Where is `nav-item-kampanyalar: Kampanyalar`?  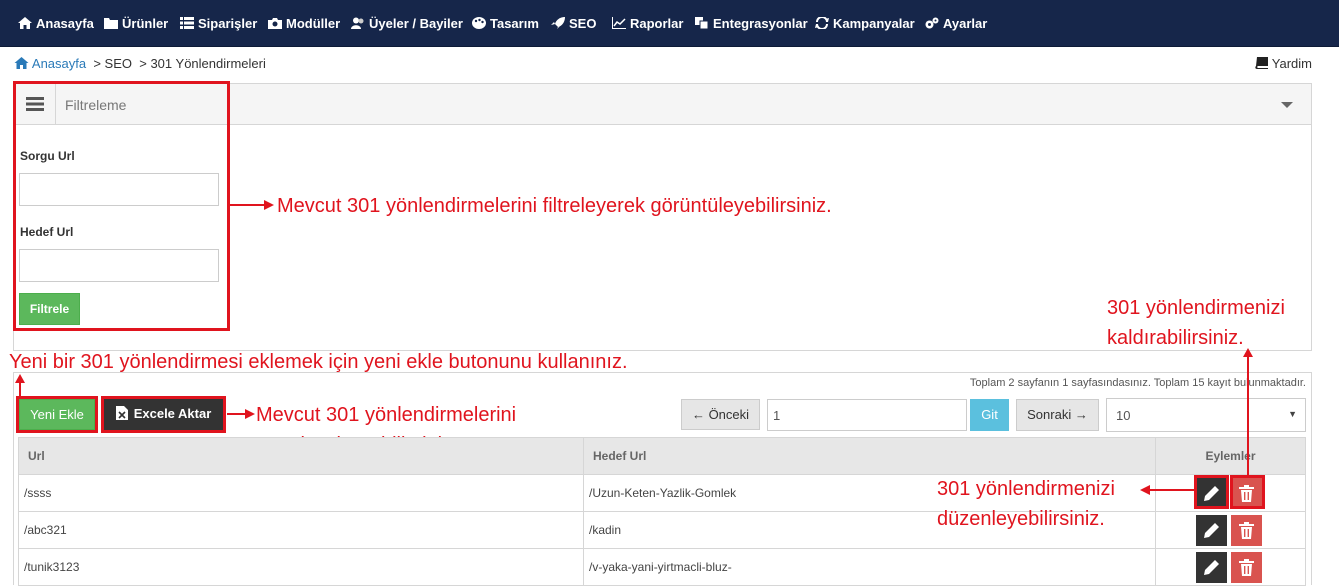
nav-item-kampanyalar: Kampanyalar is located at coordinates (865, 23).